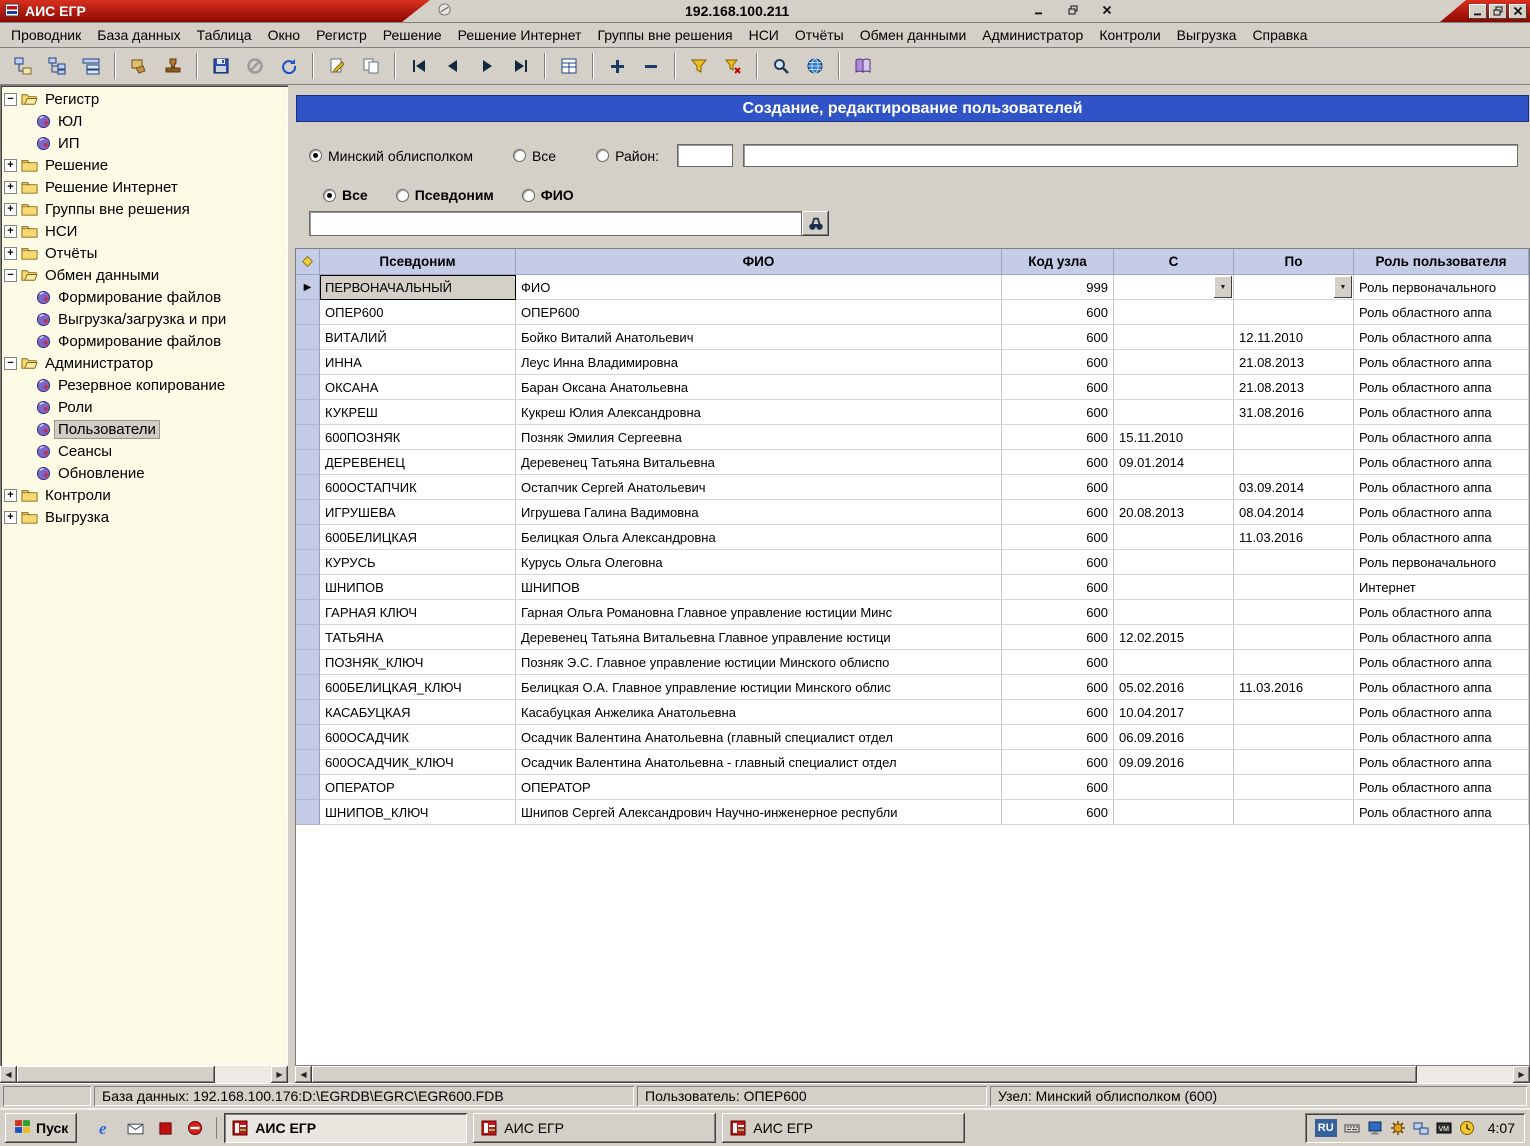 Image resolution: width=1530 pixels, height=1146 pixels. I want to click on tray-network-icon, so click(1421, 1128).